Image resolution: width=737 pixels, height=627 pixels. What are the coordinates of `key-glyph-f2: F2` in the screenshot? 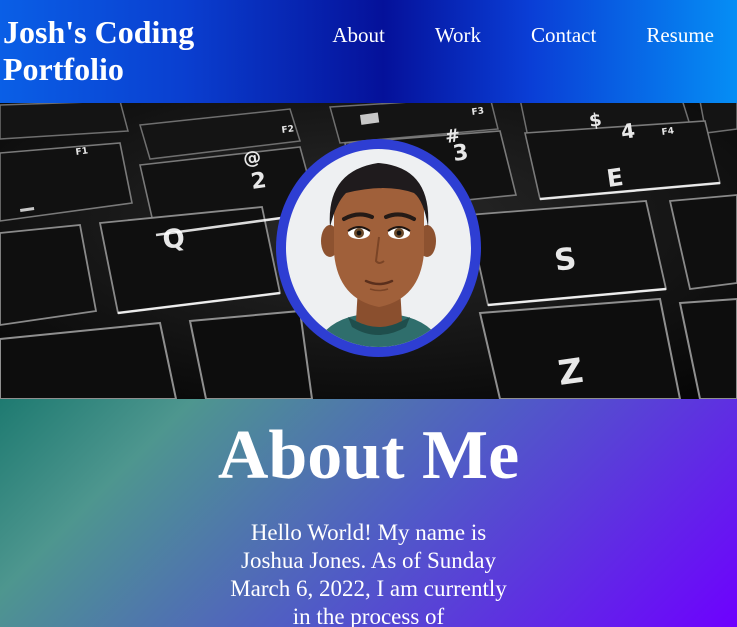 It's located at (288, 130).